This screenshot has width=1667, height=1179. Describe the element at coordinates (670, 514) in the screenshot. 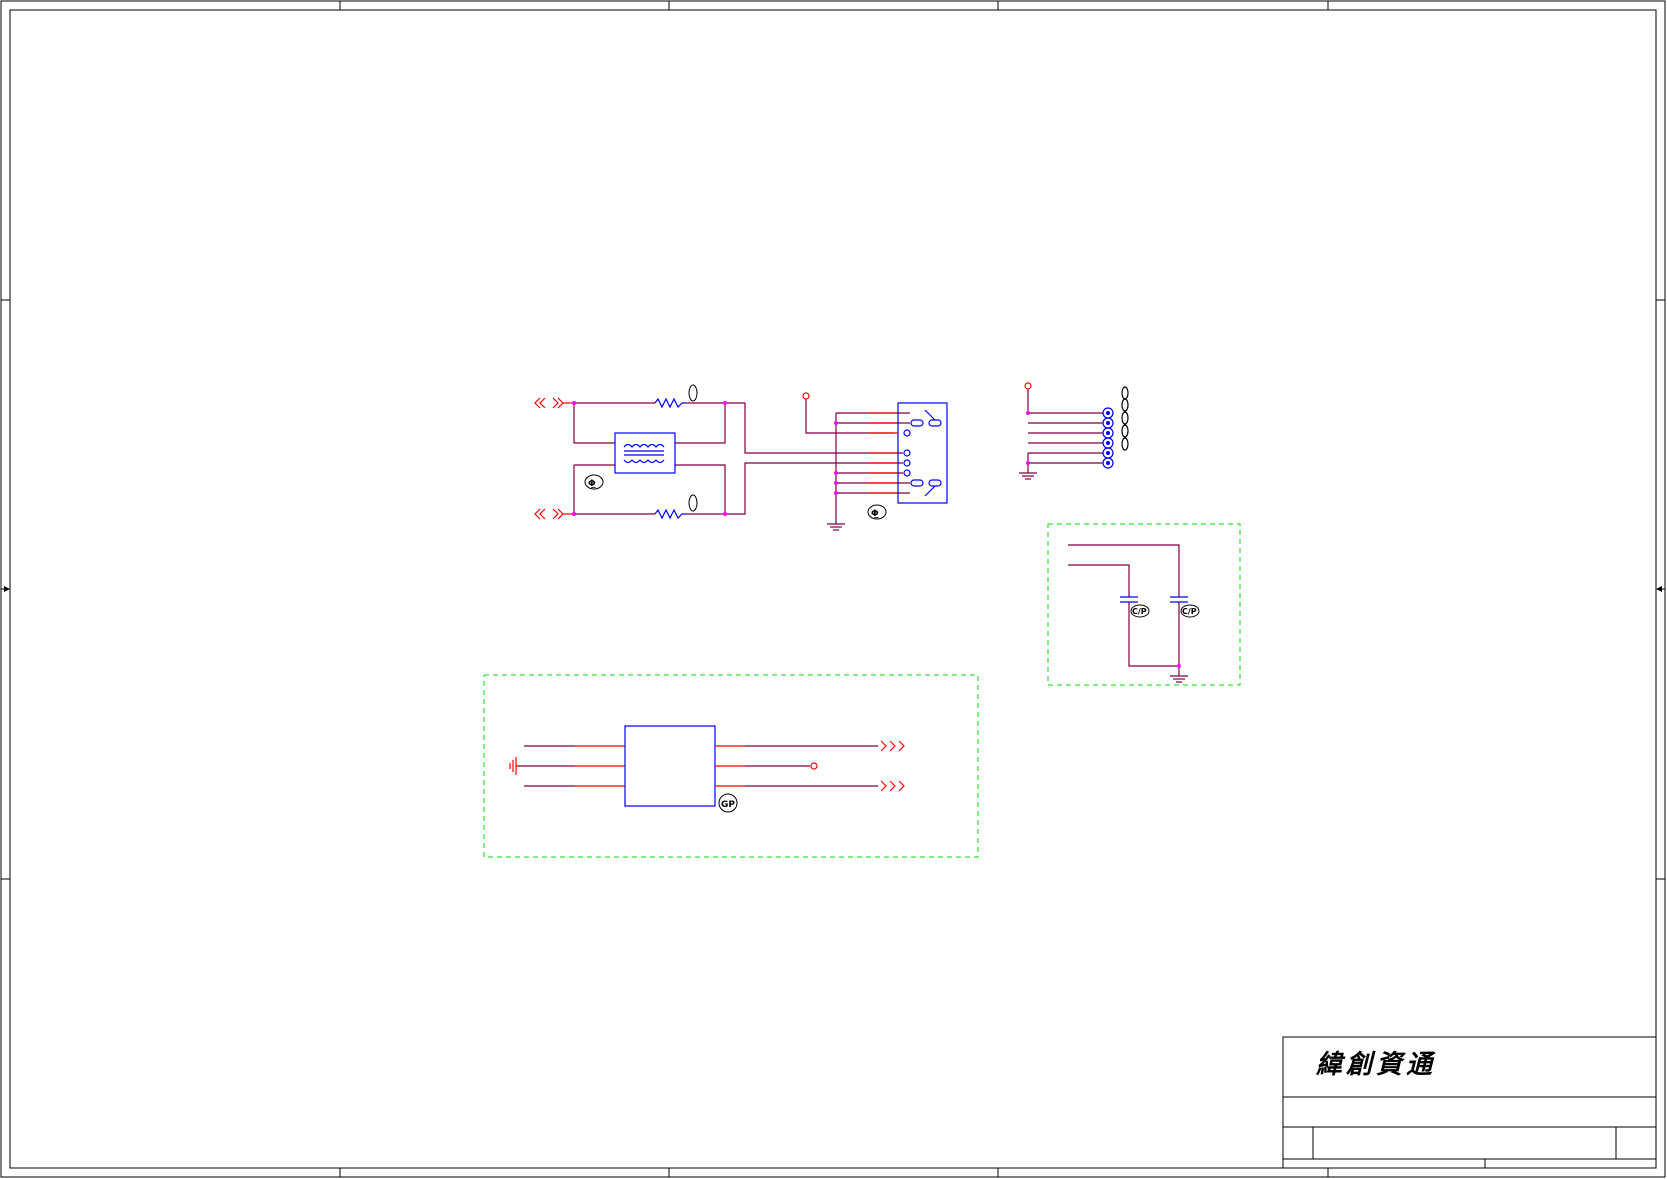

I see `resistor-bottom` at that location.